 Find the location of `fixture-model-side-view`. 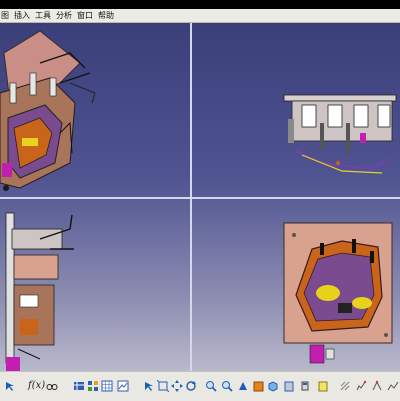

fixture-model-side-view is located at coordinates (39, 291).